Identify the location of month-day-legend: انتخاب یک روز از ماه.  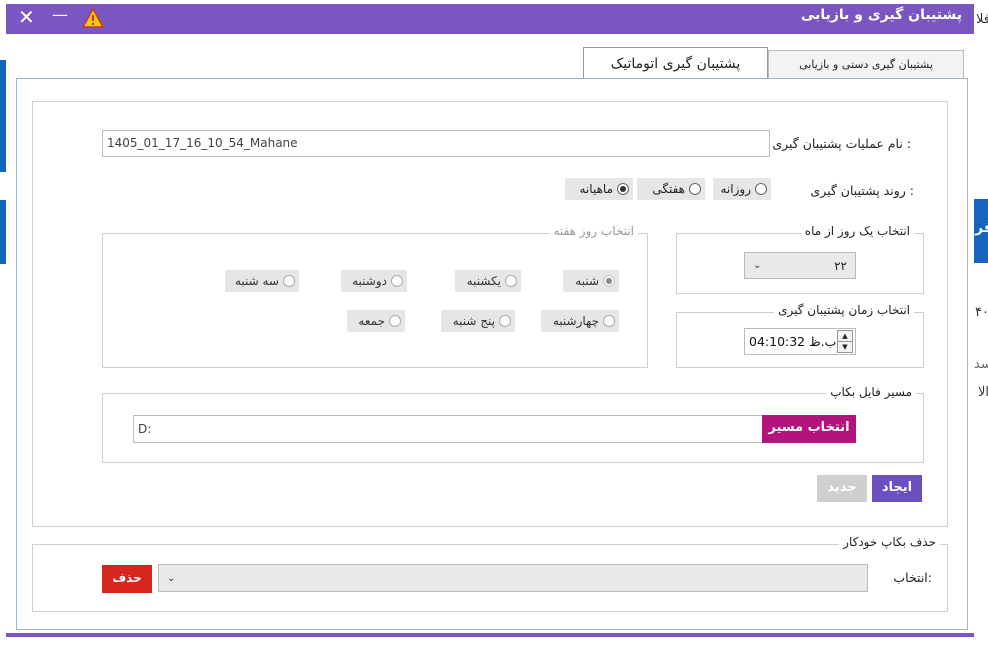
(857, 231).